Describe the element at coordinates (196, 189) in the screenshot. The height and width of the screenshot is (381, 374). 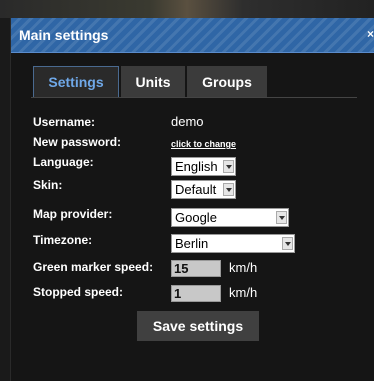
I see `skin-select-value: Default` at that location.